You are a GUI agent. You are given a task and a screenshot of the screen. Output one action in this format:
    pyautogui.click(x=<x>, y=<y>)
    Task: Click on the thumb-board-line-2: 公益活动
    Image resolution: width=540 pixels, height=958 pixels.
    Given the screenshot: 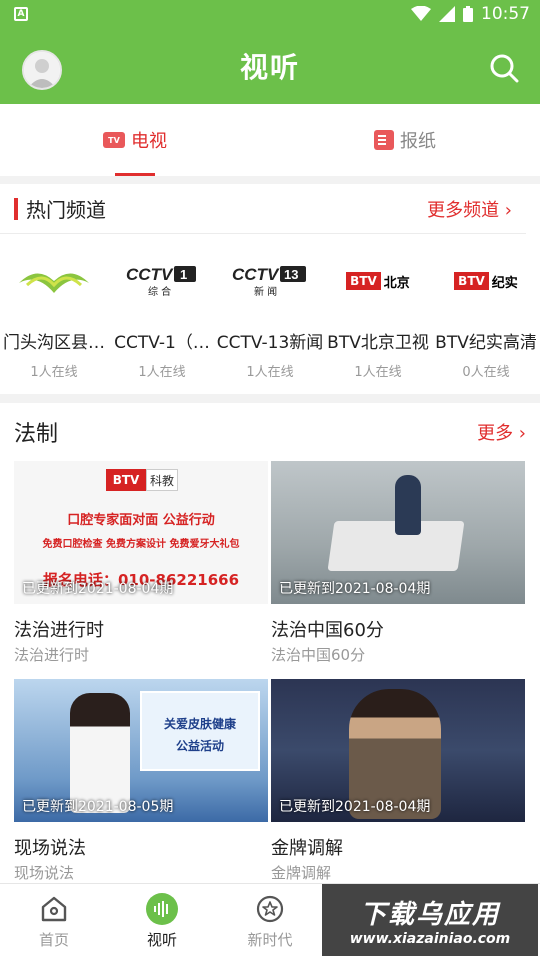 What is the action you would take?
    pyautogui.click(x=199, y=746)
    